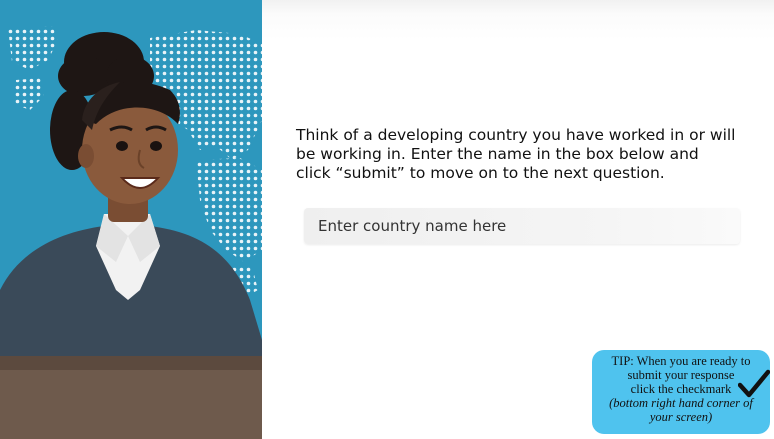 This screenshot has width=774, height=439. What do you see at coordinates (522, 226) in the screenshot?
I see `country-name-input` at bounding box center [522, 226].